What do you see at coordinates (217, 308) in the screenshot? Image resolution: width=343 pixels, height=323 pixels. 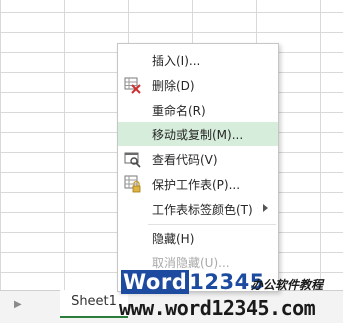 I see `watermark-url: www.word12345.com` at bounding box center [217, 308].